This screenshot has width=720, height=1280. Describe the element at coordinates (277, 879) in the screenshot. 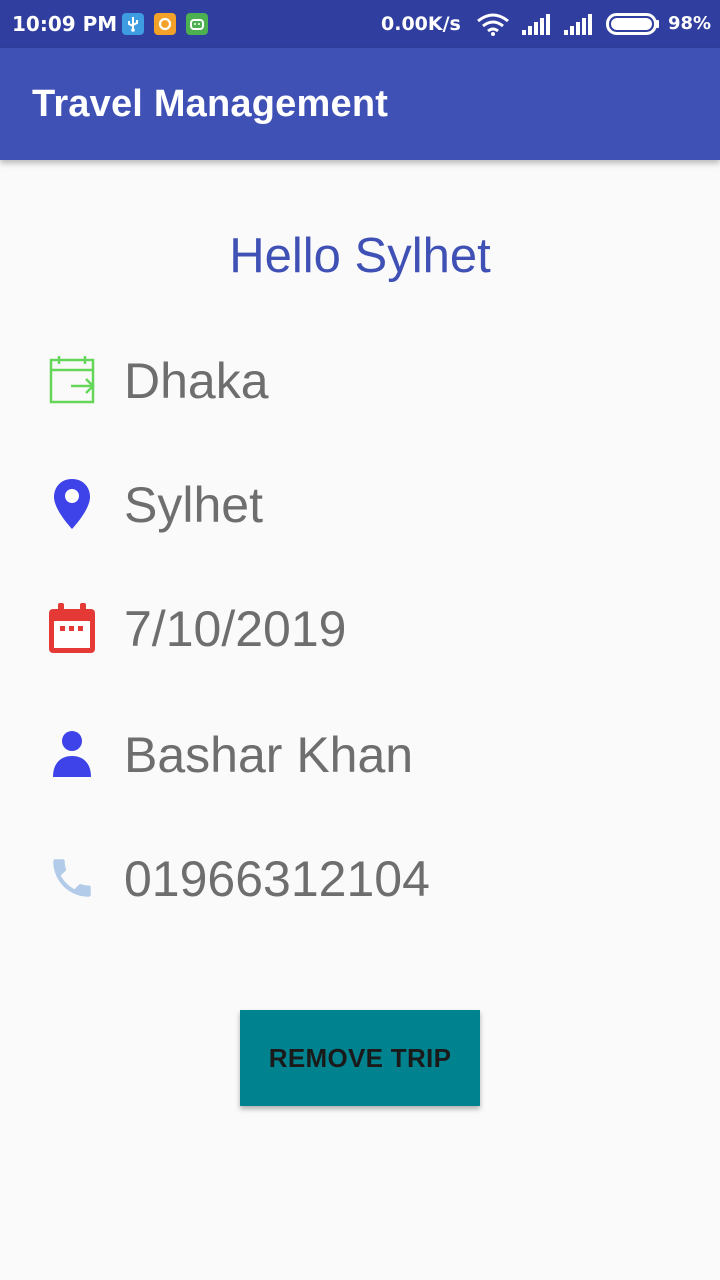

I see `phone-text: 01966312104` at that location.